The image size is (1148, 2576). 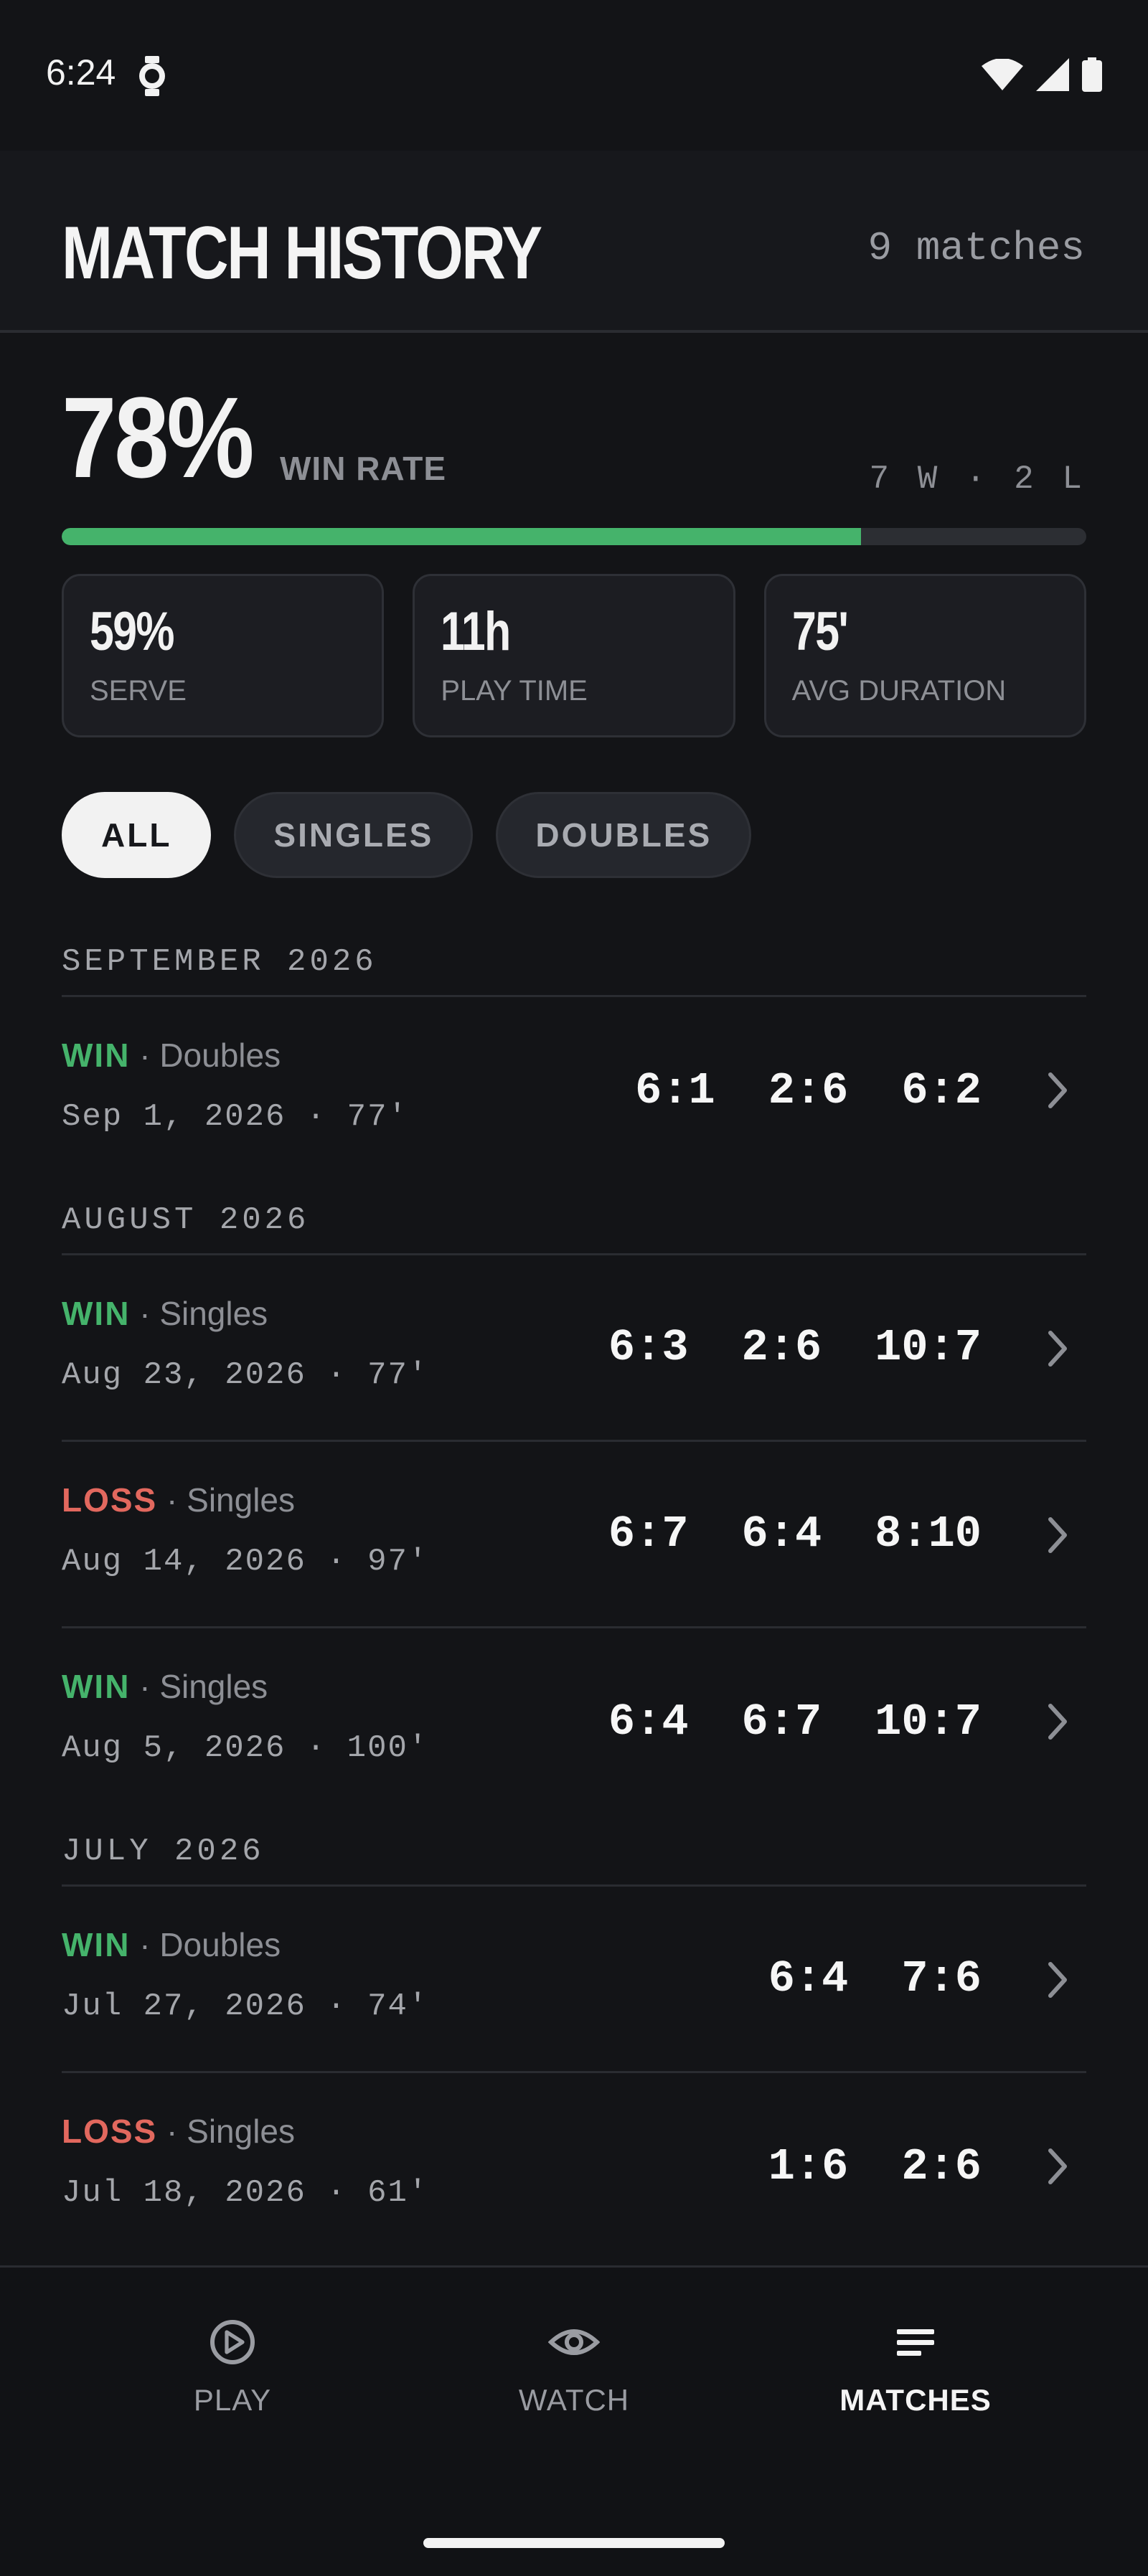 What do you see at coordinates (875, 2166) in the screenshot?
I see `match-sets: 1:6 2:6` at bounding box center [875, 2166].